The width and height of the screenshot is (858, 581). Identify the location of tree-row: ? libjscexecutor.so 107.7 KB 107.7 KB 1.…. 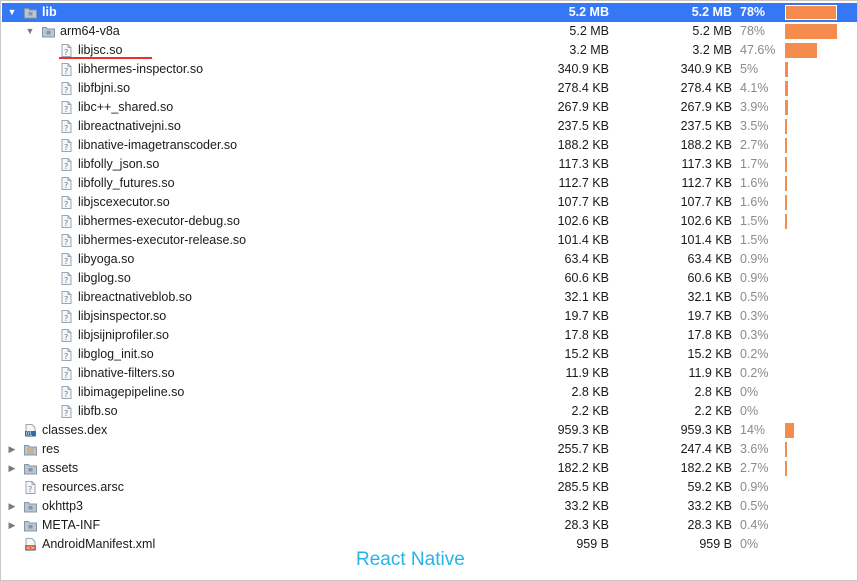
(429, 202).